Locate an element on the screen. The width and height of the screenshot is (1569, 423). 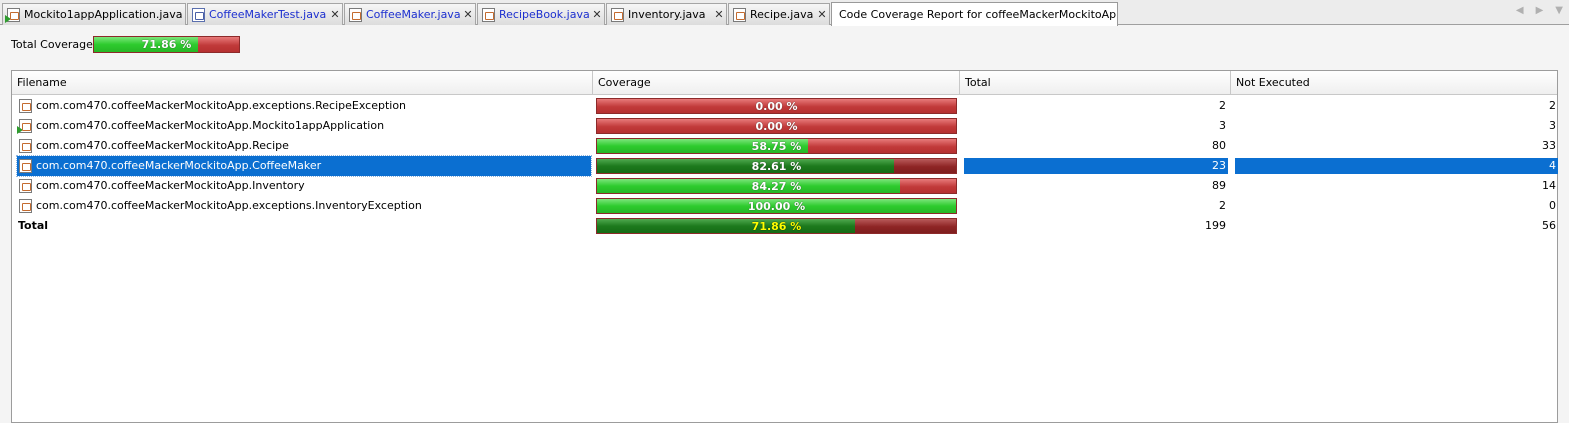
total-coverage-label: Total Coverage: is located at coordinates (54, 44).